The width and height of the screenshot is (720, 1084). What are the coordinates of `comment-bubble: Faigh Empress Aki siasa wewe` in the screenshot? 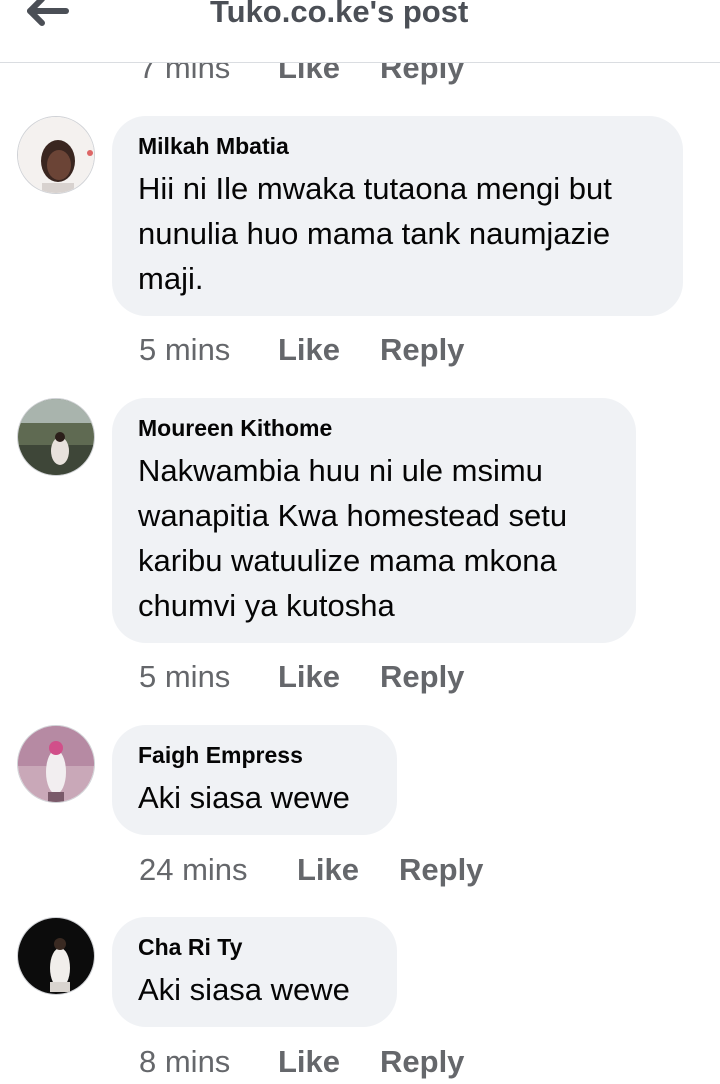 It's located at (254, 780).